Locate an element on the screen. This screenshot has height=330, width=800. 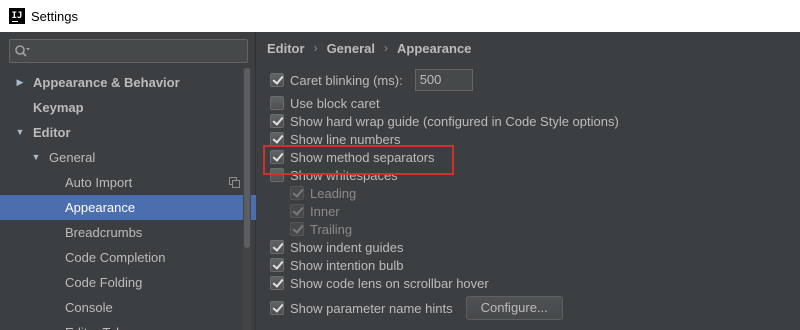
tree-item-appearance: Appearance is located at coordinates (128, 207).